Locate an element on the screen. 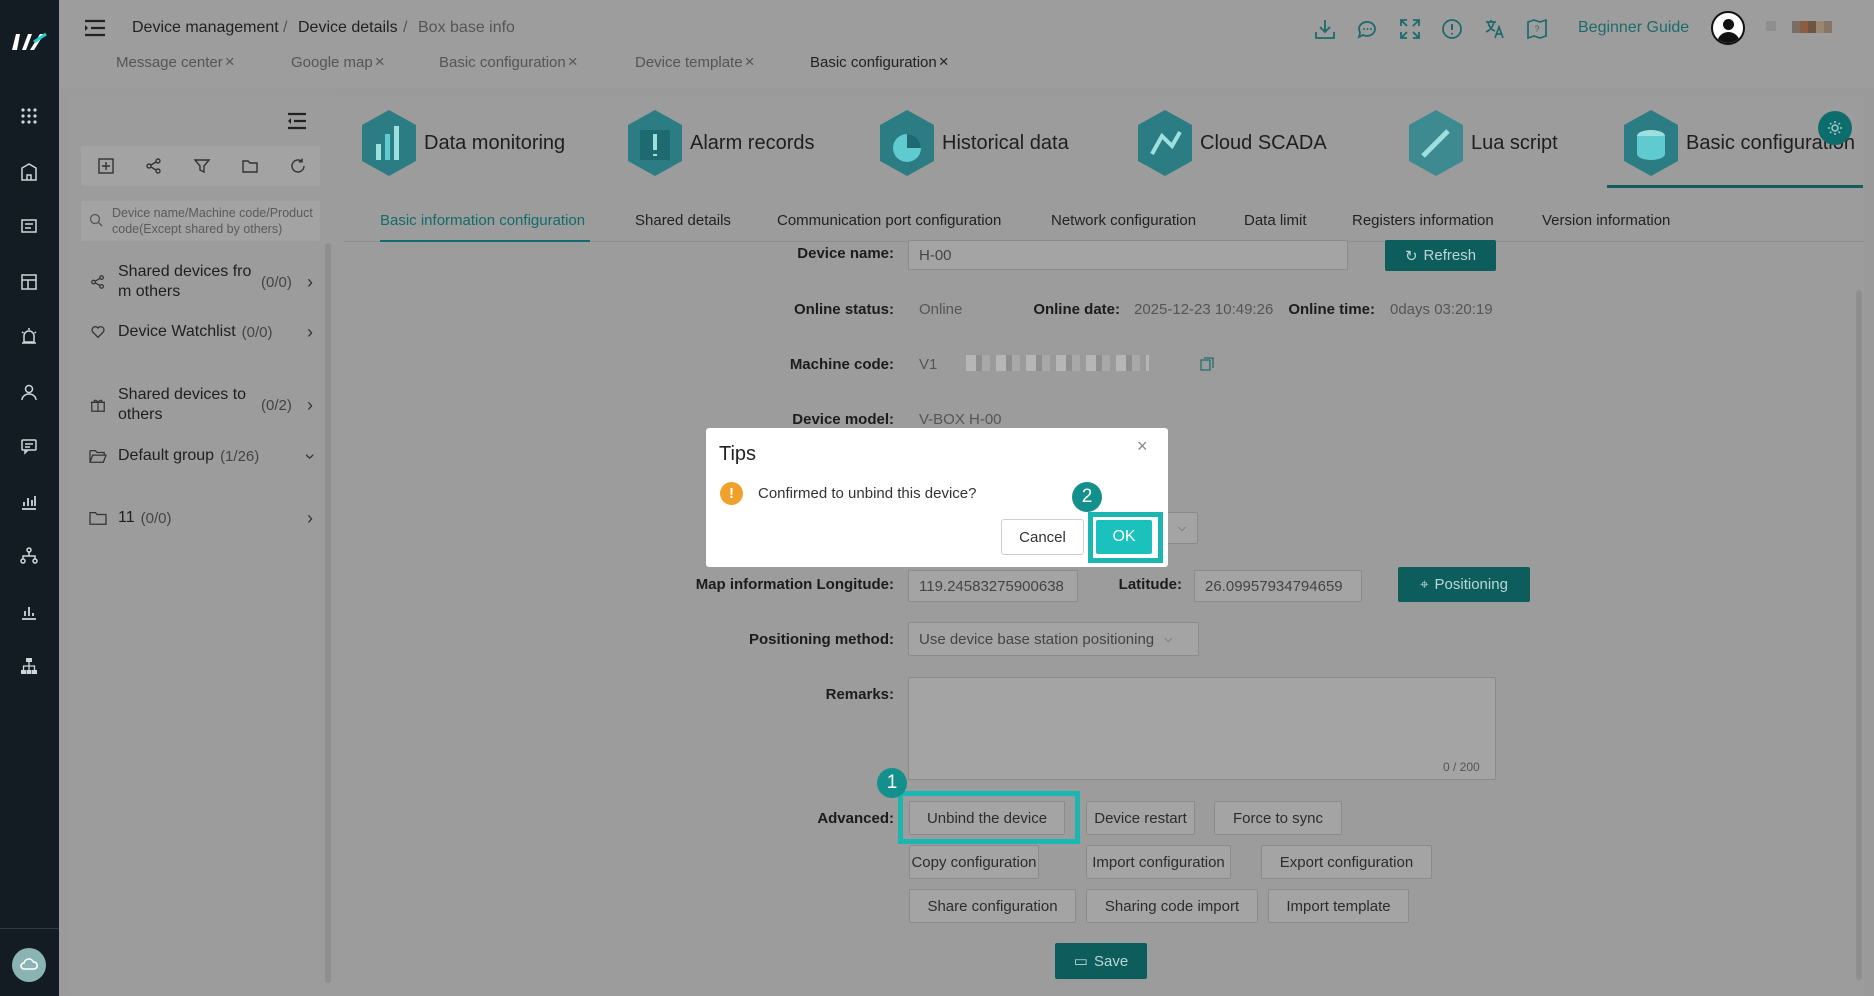 The image size is (1874, 996). basic-configuration-icon is located at coordinates (1651, 143).